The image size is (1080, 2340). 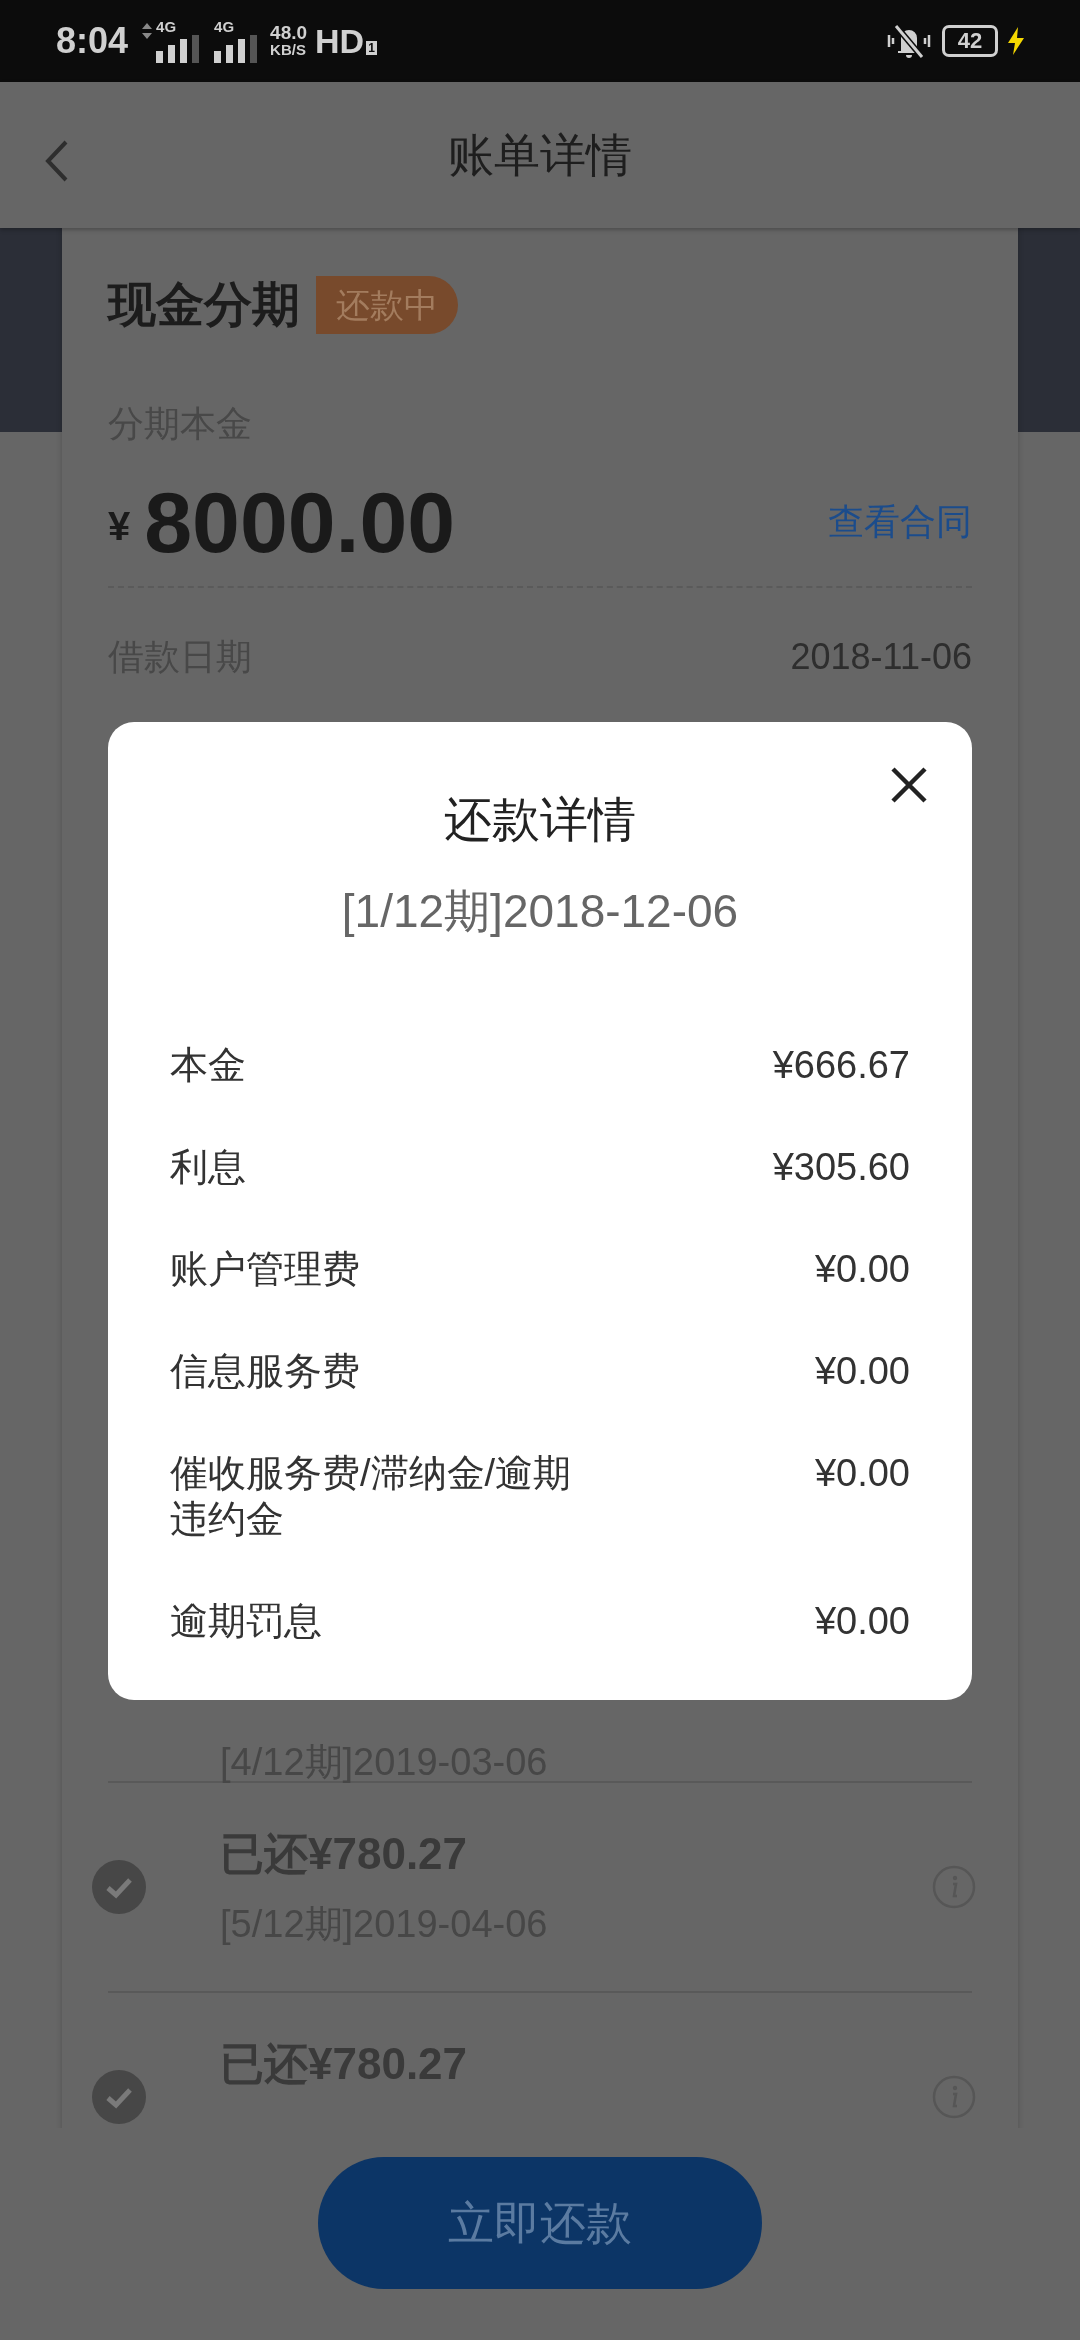 I want to click on fee-label: 账户管理费, so click(x=265, y=1269).